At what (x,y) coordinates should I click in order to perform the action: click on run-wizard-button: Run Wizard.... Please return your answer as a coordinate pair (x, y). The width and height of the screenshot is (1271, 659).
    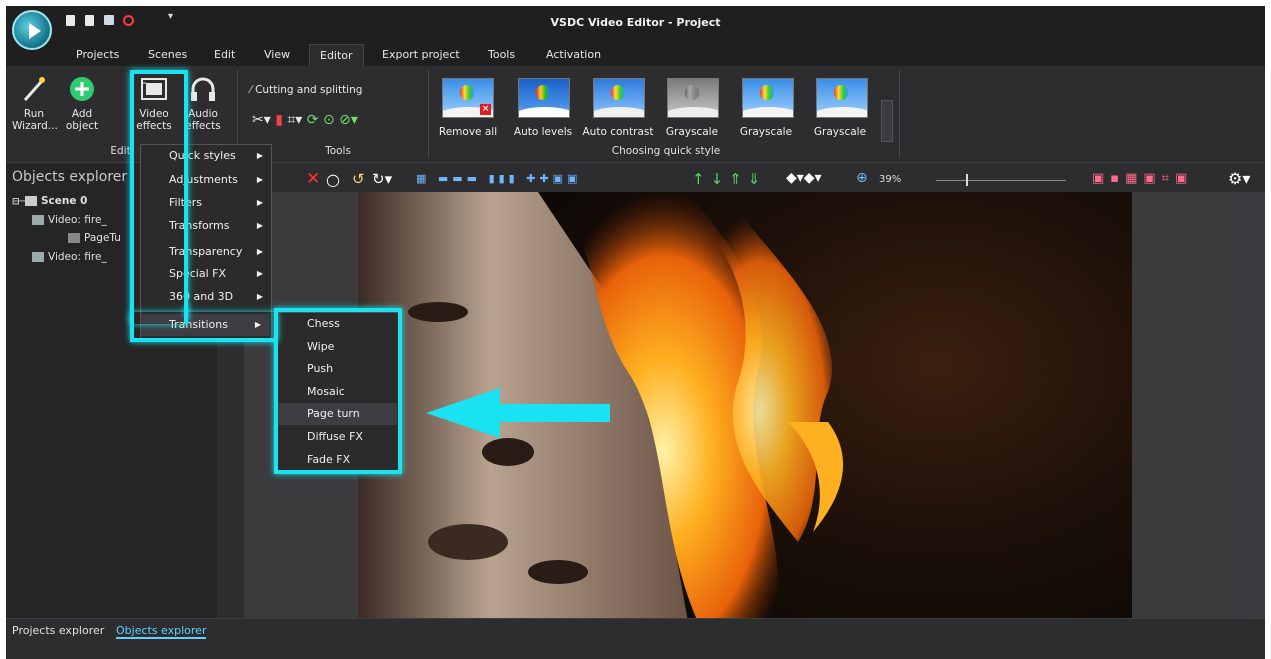
    Looking at the image, I should click on (35, 103).